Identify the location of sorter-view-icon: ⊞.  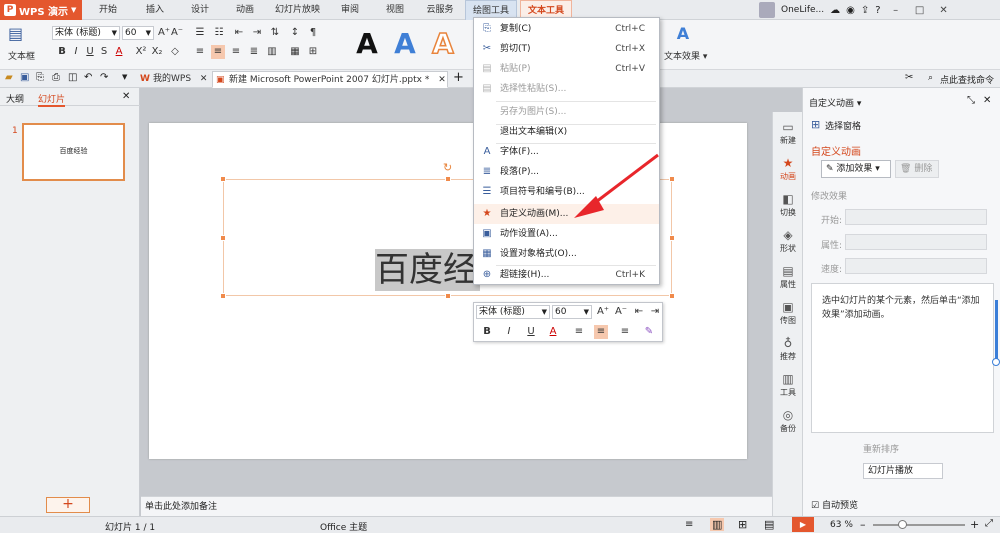
(742, 524).